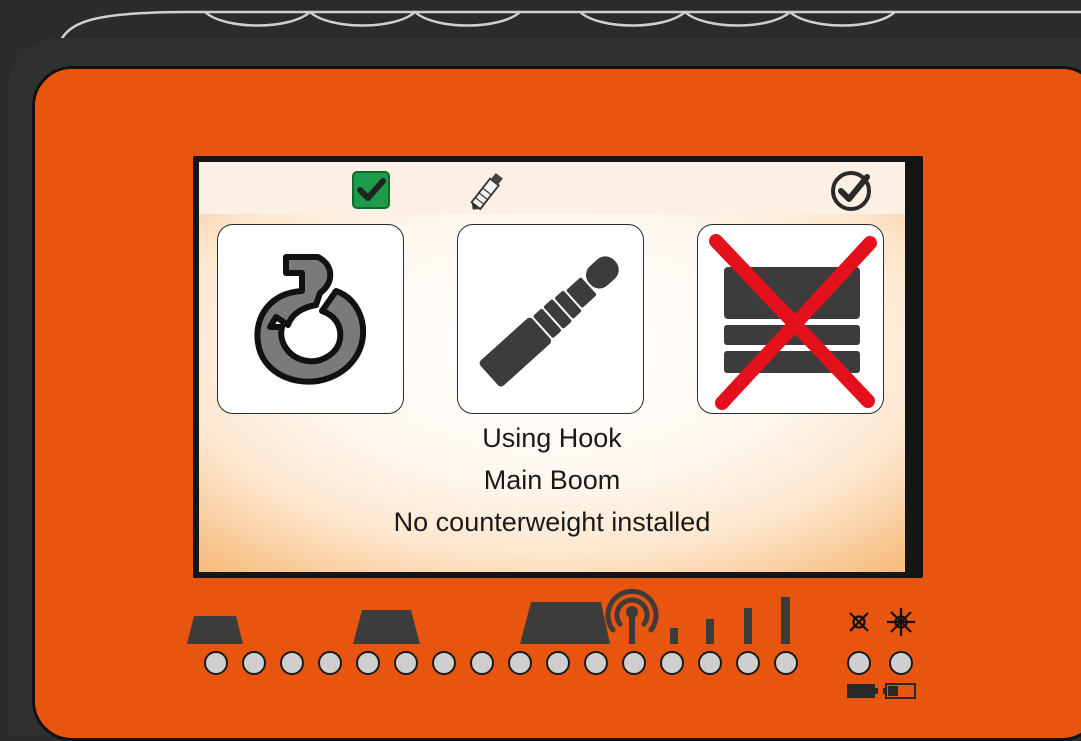  Describe the element at coordinates (901, 622) in the screenshot. I see `light-on-icon` at that location.